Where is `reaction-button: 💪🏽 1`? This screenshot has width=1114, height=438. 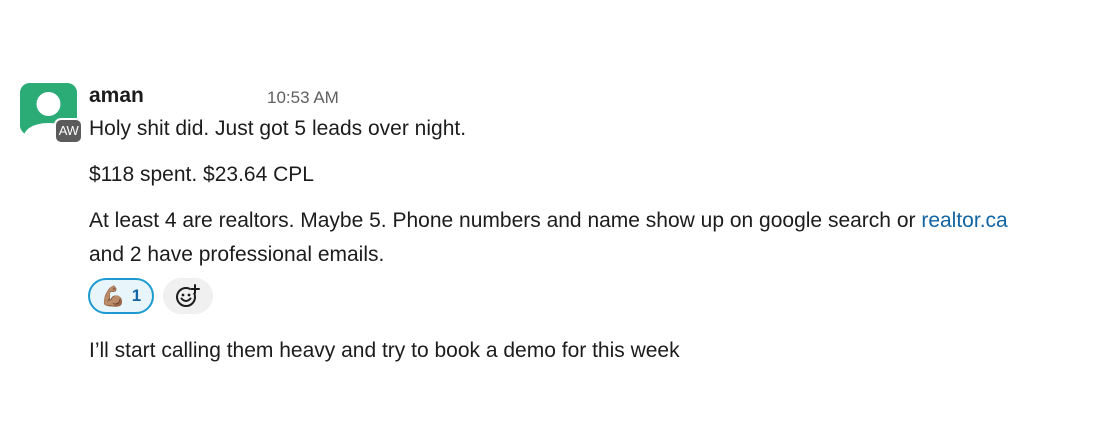 reaction-button: 💪🏽 1 is located at coordinates (121, 296).